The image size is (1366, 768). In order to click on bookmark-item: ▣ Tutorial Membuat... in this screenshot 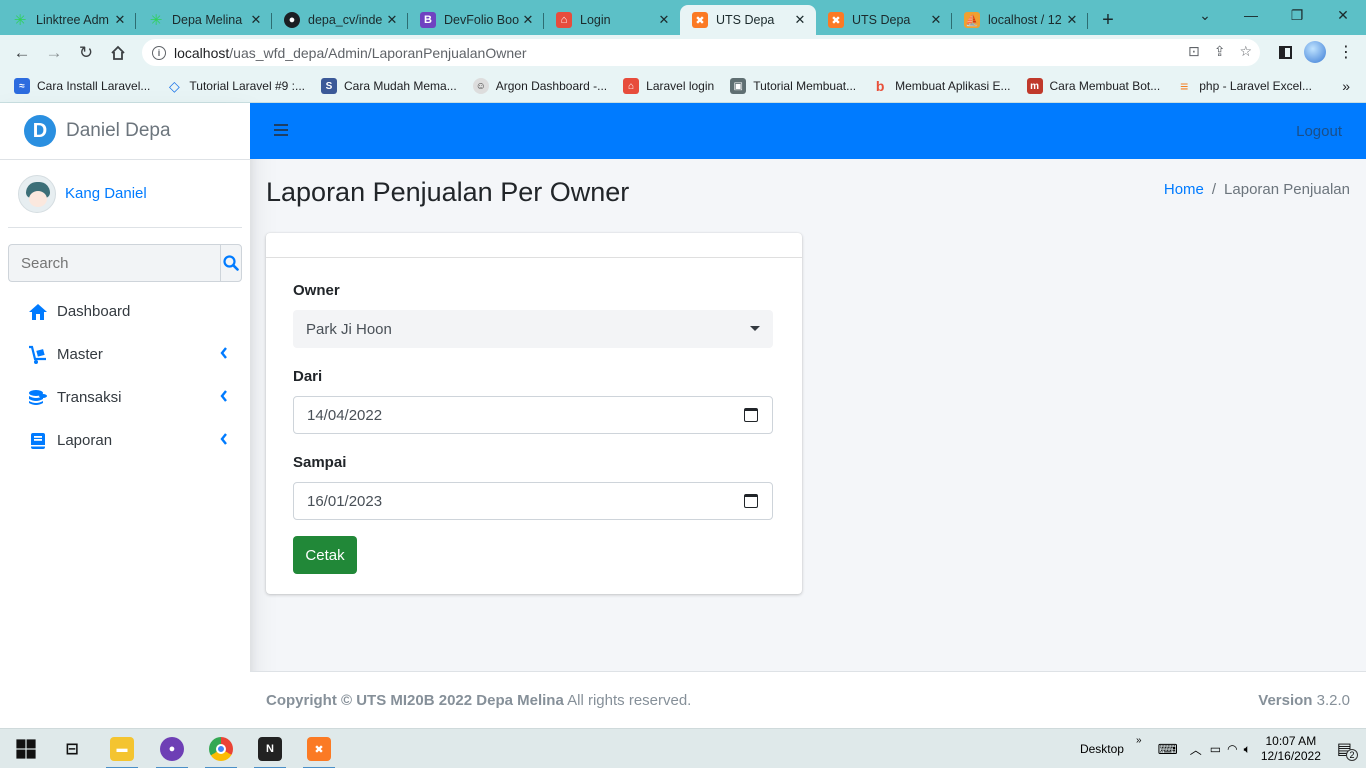, I will do `click(793, 86)`.